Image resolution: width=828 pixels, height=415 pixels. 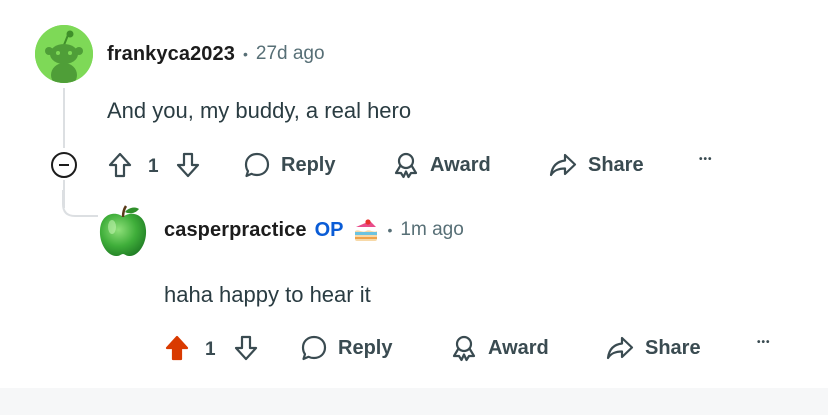 I want to click on thread-elbow, so click(x=80, y=203).